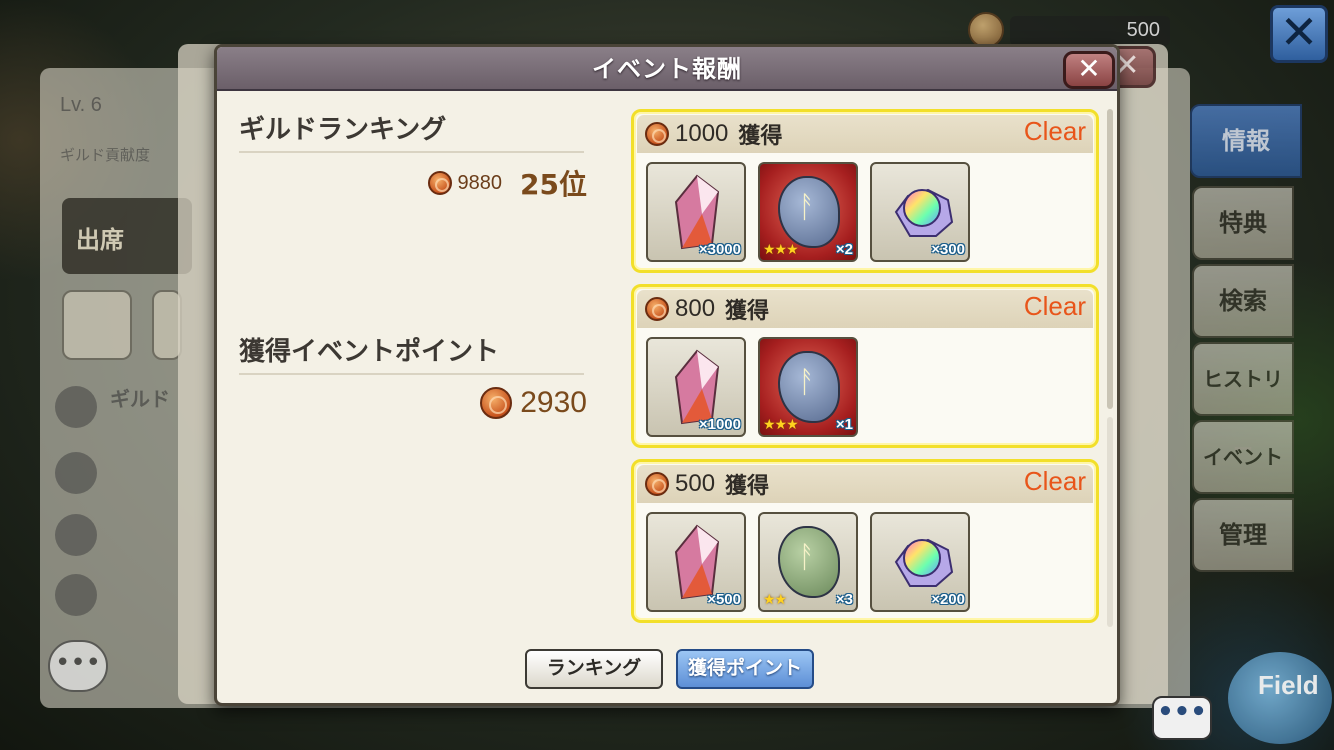 The width and height of the screenshot is (1334, 750). What do you see at coordinates (1182, 718) in the screenshot?
I see `chat-bubble-button: •••` at bounding box center [1182, 718].